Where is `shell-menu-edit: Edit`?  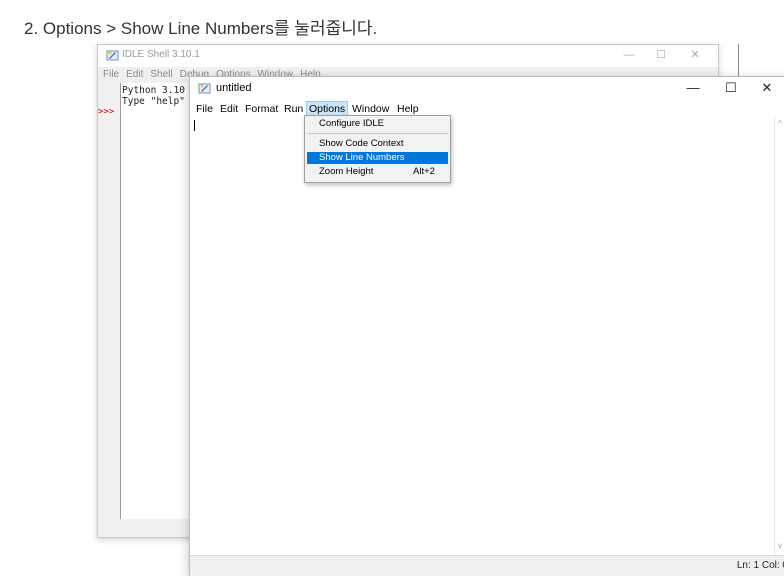
shell-menu-edit: Edit is located at coordinates (134, 74).